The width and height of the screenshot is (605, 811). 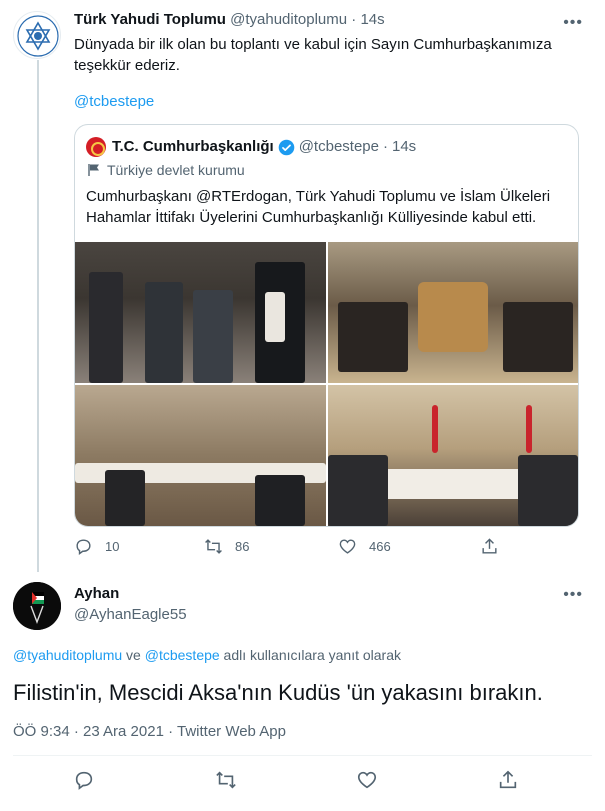 I want to click on retweet-count: 86, so click(x=242, y=546).